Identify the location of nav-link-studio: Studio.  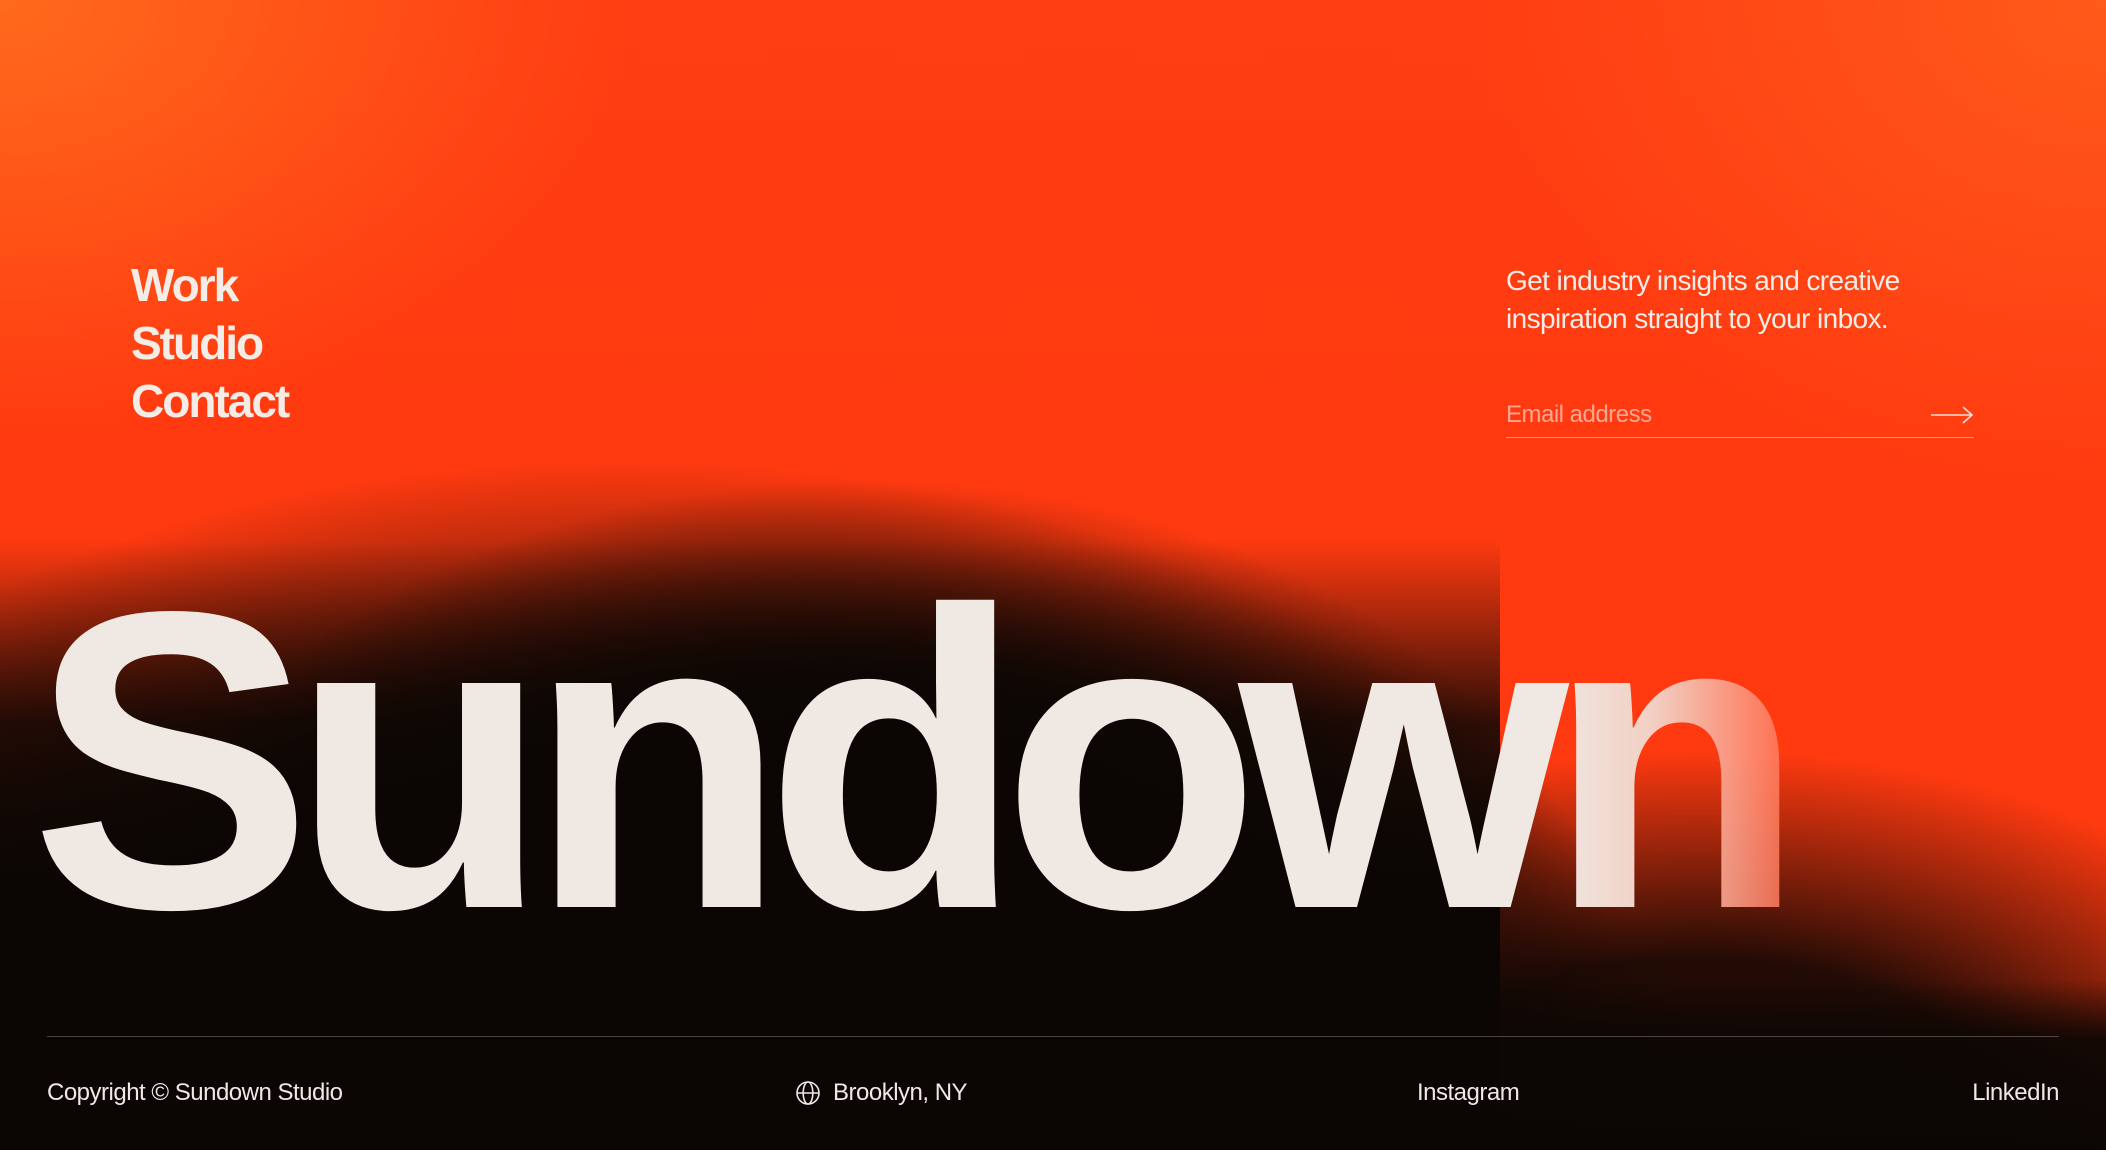
(209, 343).